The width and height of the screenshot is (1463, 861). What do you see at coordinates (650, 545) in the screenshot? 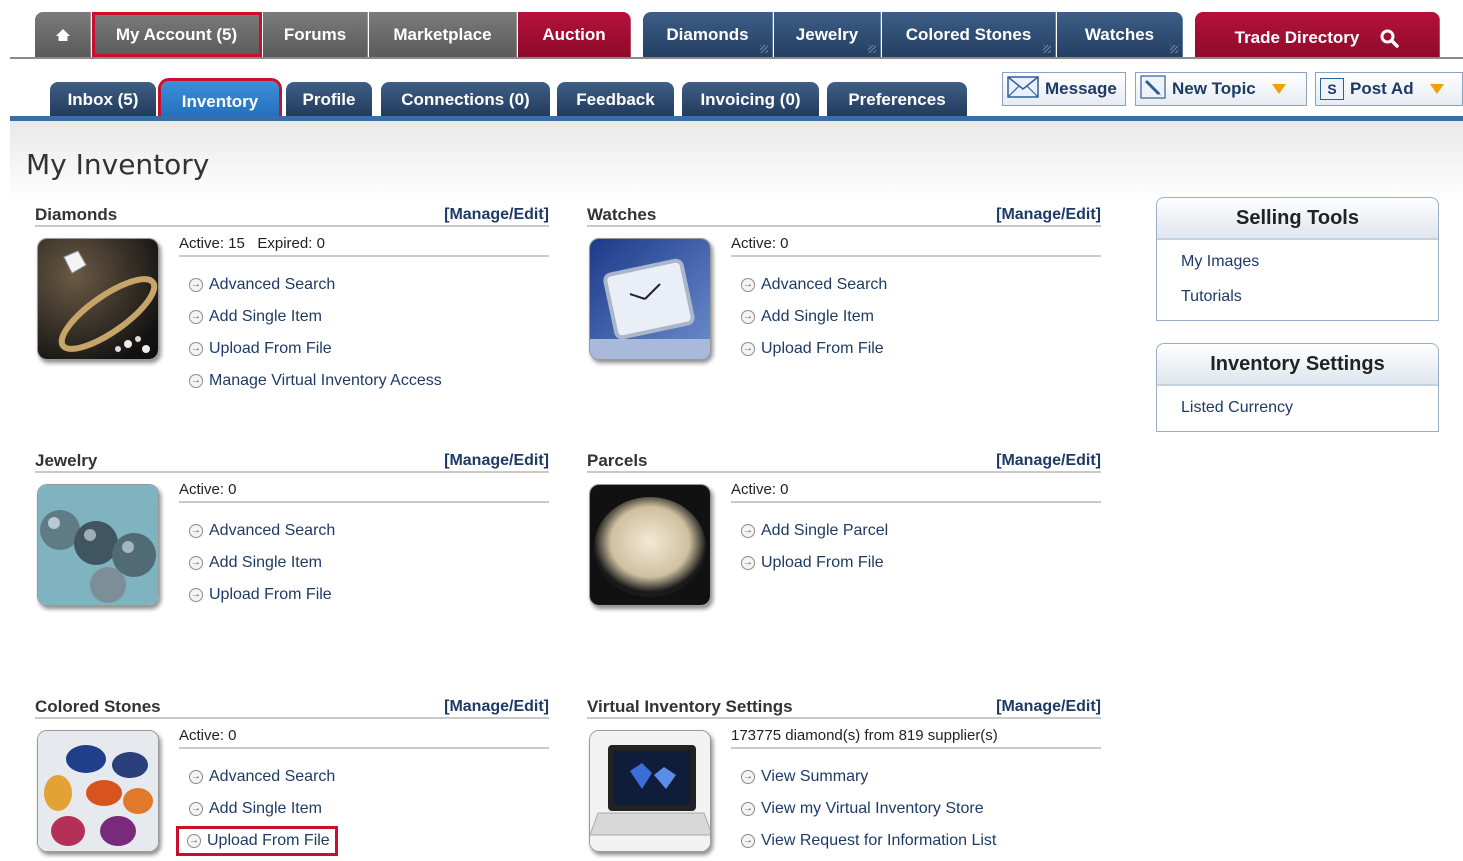
I see `diamond-parcel-image` at bounding box center [650, 545].